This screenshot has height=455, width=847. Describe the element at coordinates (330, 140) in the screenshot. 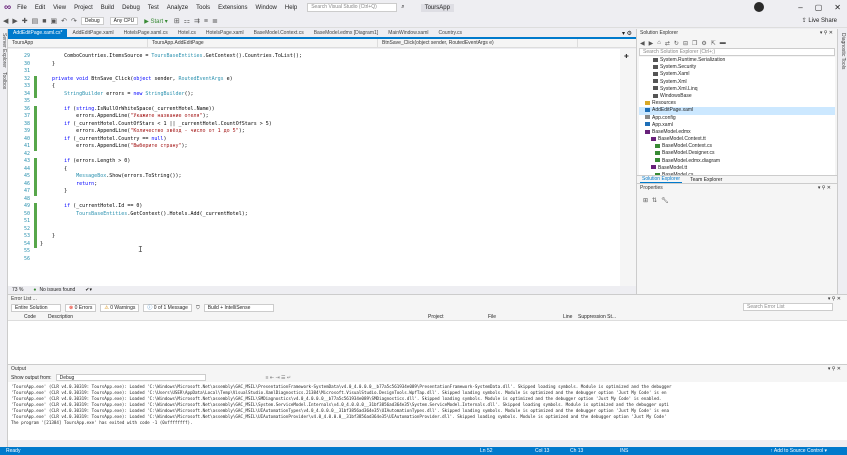

I see `code-line: if (_currentHotel.Country == null)` at that location.